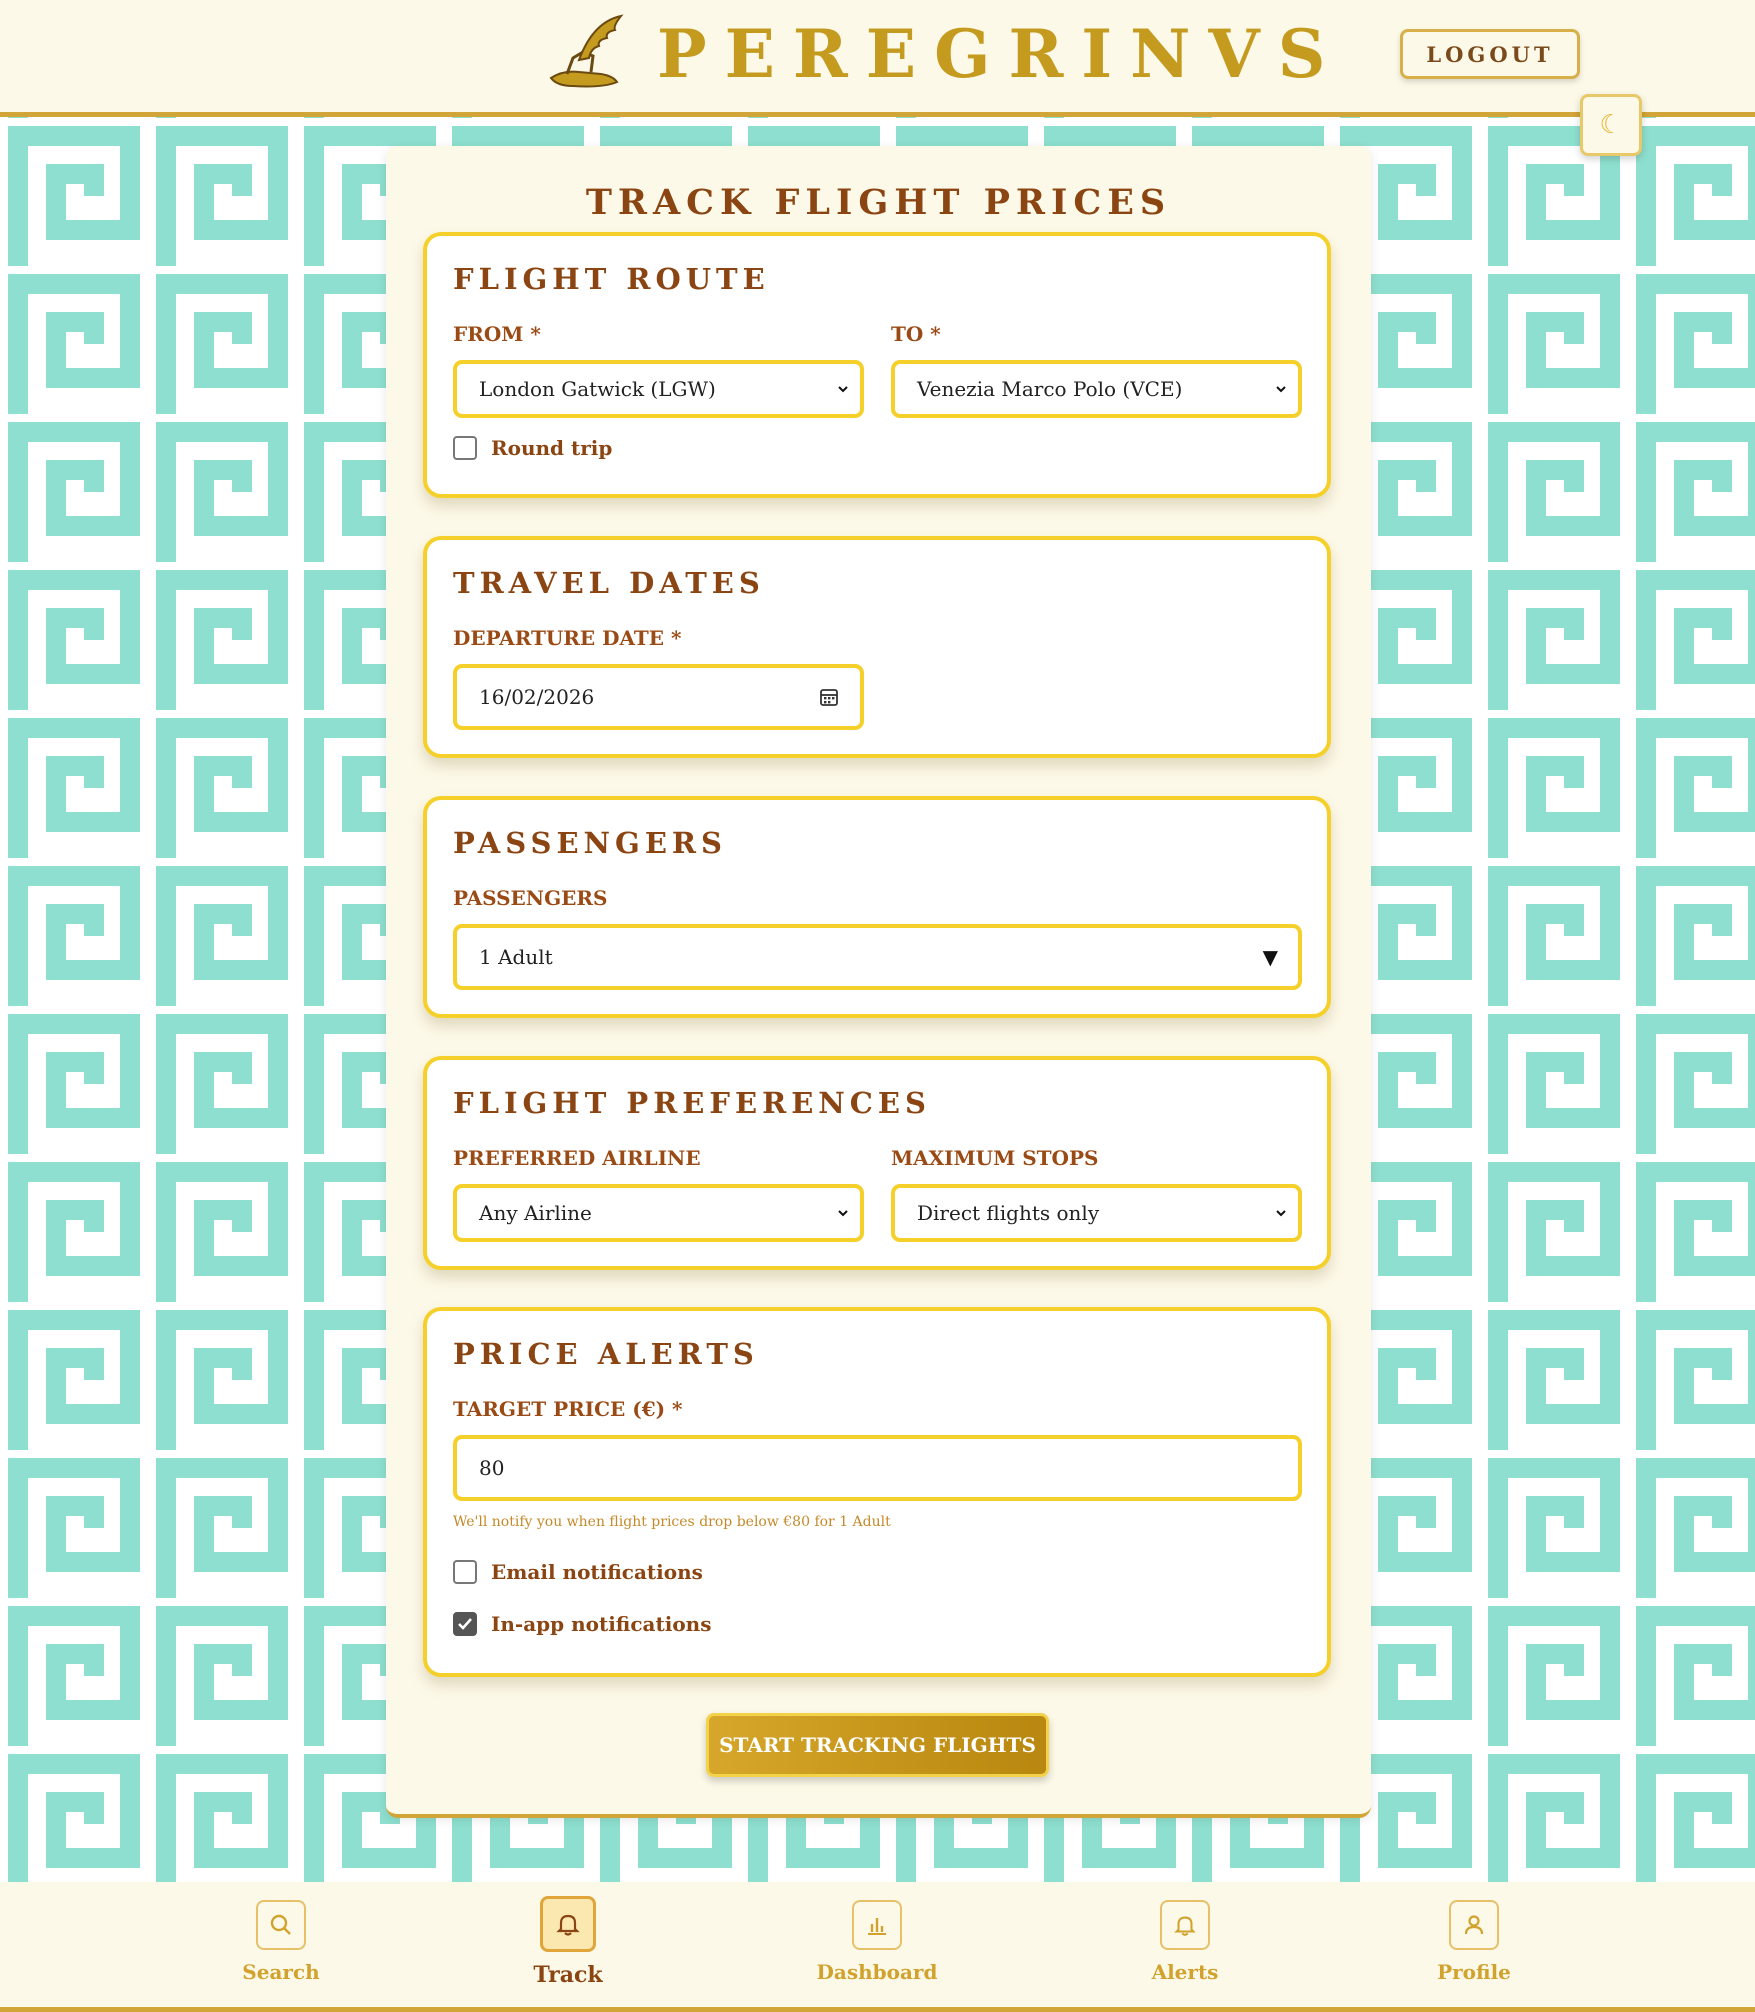 The width and height of the screenshot is (1755, 2012). I want to click on email-notifications-option: Email notifications, so click(578, 1572).